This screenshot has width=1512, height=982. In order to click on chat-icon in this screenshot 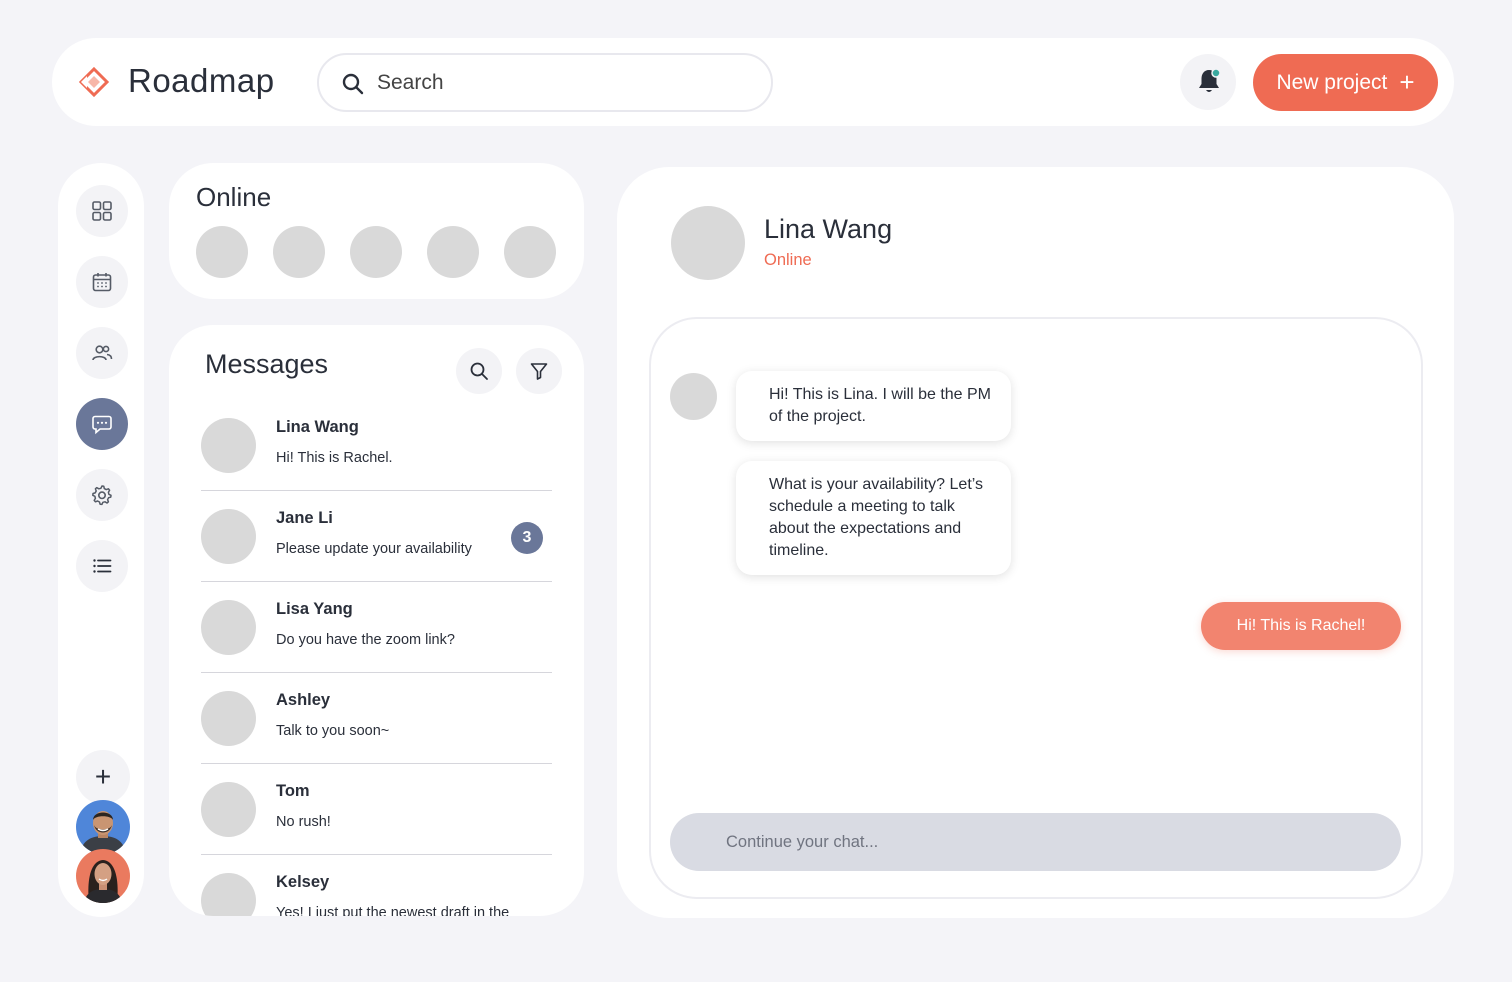, I will do `click(102, 425)`.